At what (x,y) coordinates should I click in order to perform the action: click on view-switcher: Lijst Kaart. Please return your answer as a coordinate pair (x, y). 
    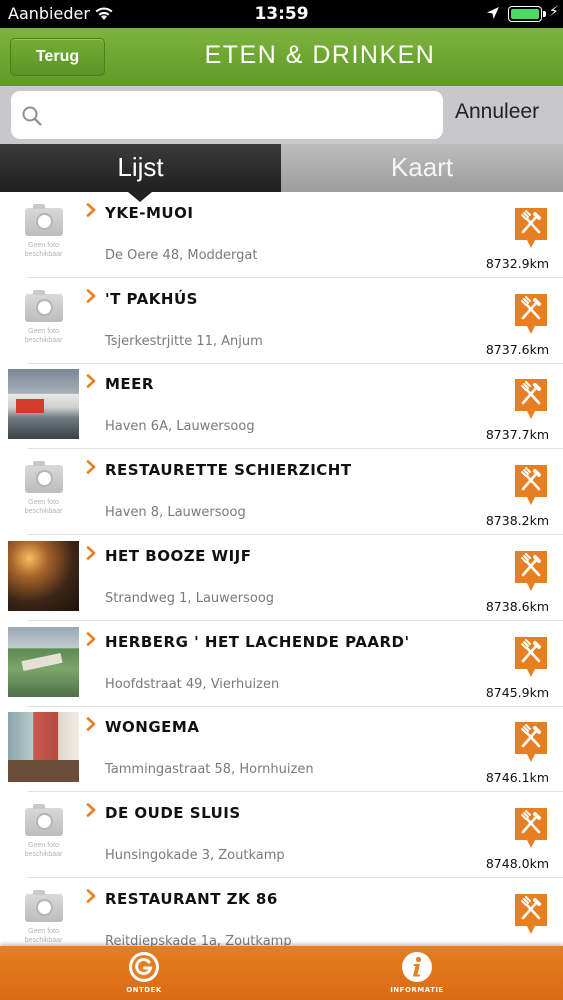
    Looking at the image, I should click on (281, 168).